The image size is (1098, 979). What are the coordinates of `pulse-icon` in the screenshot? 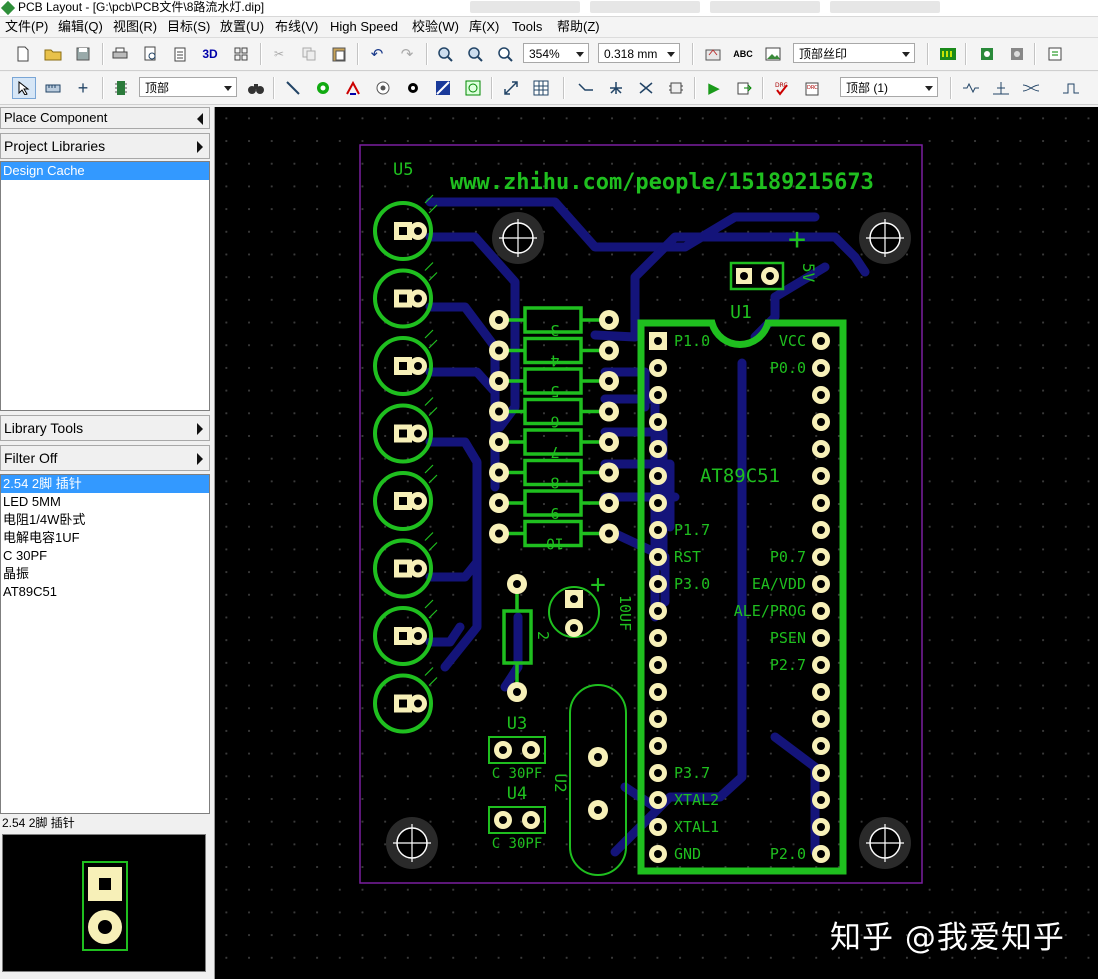 It's located at (1071, 88).